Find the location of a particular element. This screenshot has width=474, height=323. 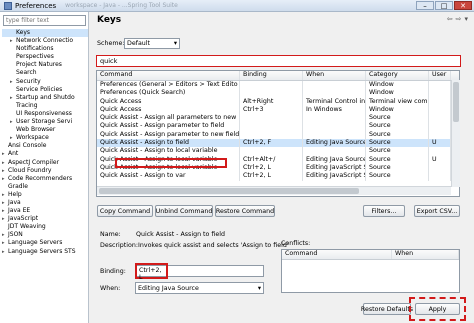

tree-item: ▸ Language Servers is located at coordinates (45, 243).